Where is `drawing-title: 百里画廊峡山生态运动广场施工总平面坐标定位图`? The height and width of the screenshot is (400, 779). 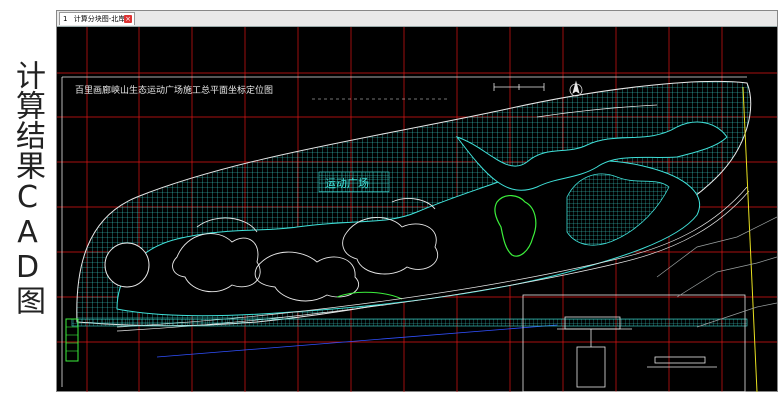 drawing-title: 百里画廊峡山生态运动广场施工总平面坐标定位图 is located at coordinates (174, 90).